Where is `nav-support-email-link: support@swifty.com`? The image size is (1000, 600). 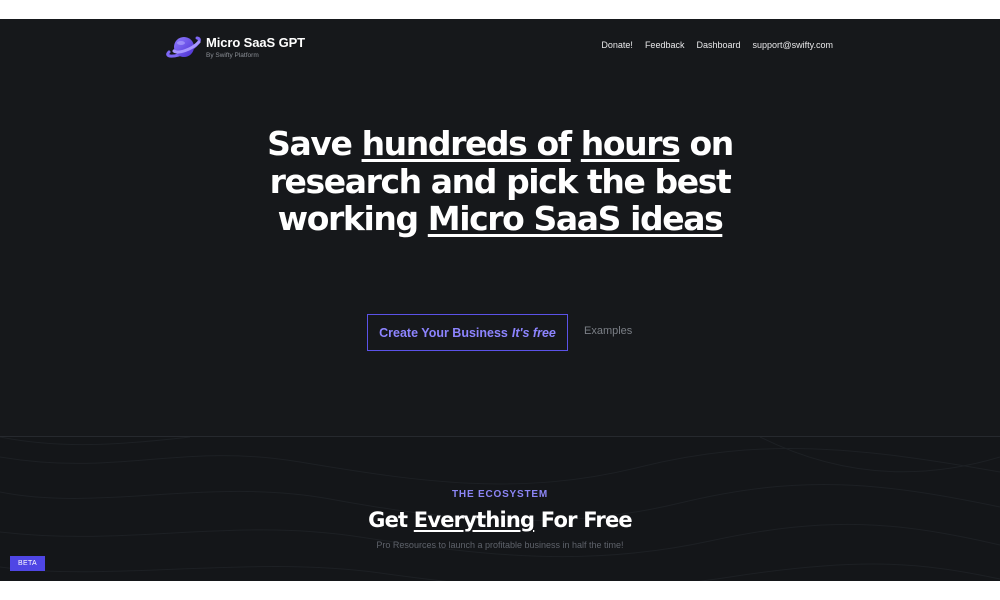 nav-support-email-link: support@swifty.com is located at coordinates (793, 45).